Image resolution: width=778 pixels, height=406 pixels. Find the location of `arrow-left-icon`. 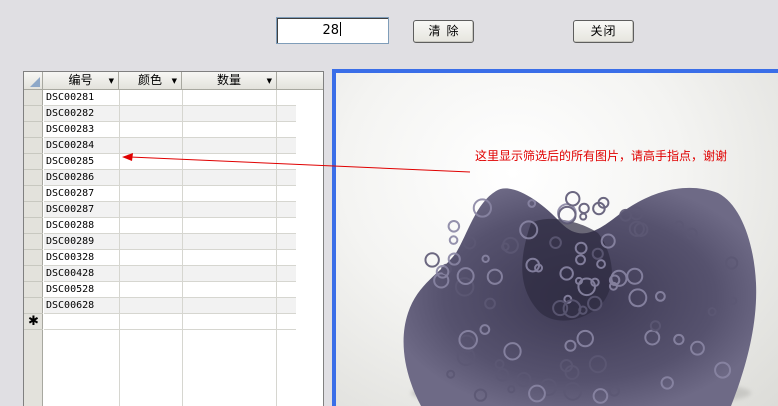

arrow-left-icon is located at coordinates (127, 157).